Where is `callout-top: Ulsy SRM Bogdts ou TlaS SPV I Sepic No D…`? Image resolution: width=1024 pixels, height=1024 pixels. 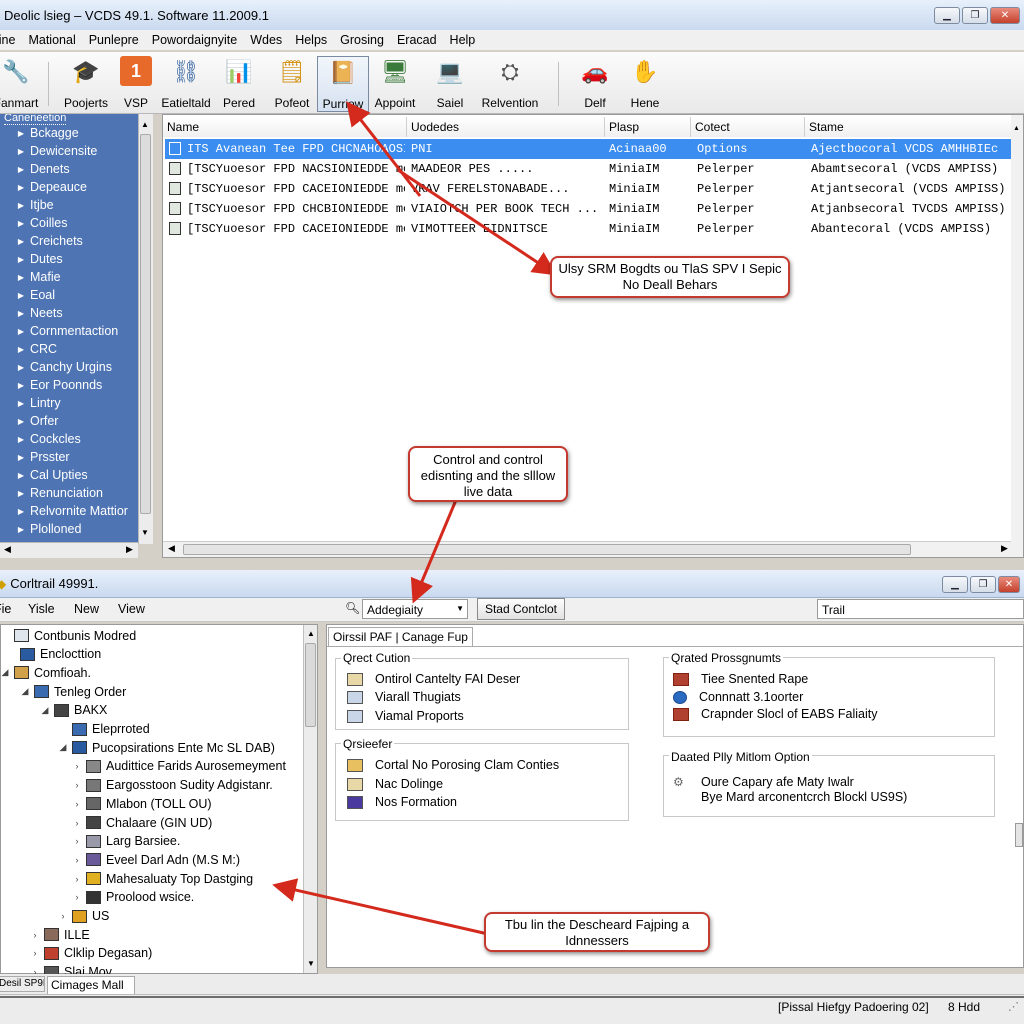
callout-top: Ulsy SRM Bogdts ou TlaS SPV I Sepic No D… is located at coordinates (670, 277).